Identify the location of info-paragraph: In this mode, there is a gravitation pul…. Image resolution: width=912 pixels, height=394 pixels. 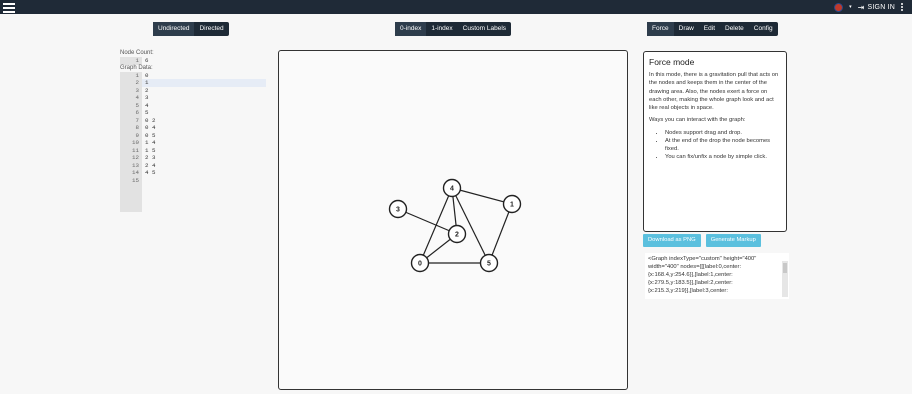
(714, 92).